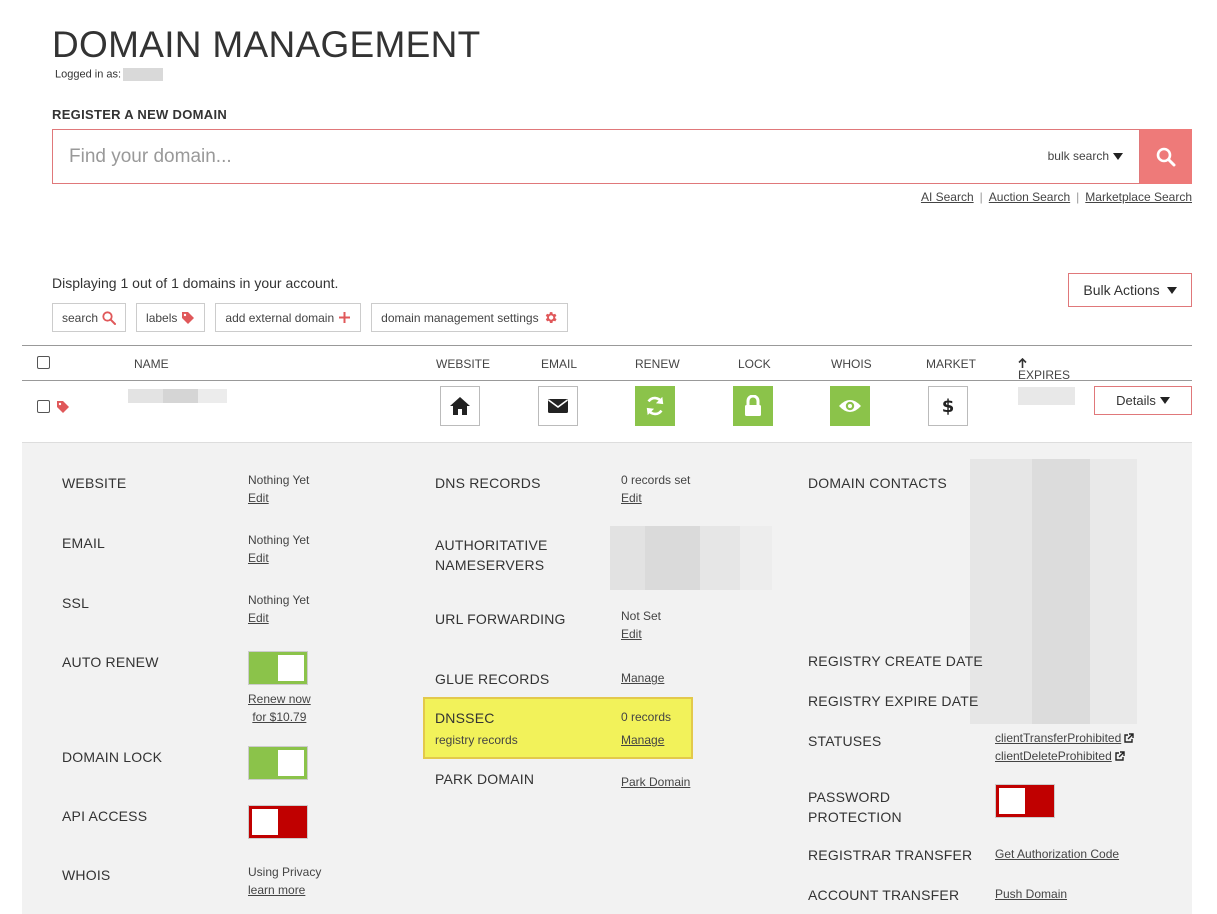  I want to click on api-access-toggle, so click(278, 822).